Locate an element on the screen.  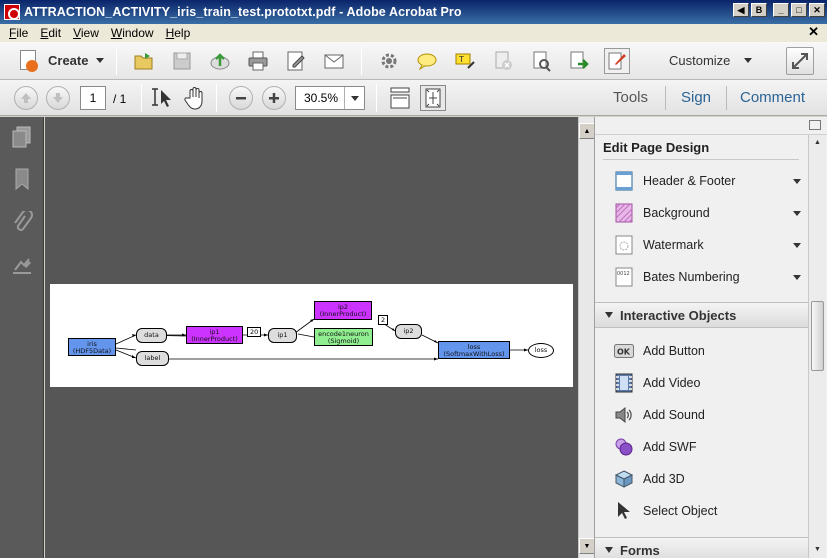
menu-file: File is located at coordinates (18, 33).